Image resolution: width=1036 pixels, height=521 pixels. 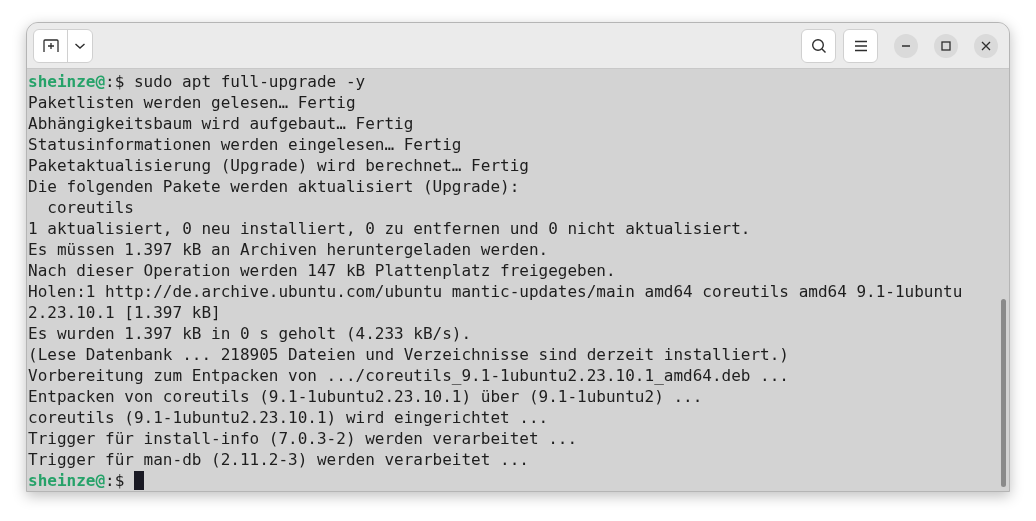 I want to click on output-line: 1 aktualisiert, 0 neu installiert, 0 zu entfernen und 0 nicht aktualisiert., so click(x=389, y=228).